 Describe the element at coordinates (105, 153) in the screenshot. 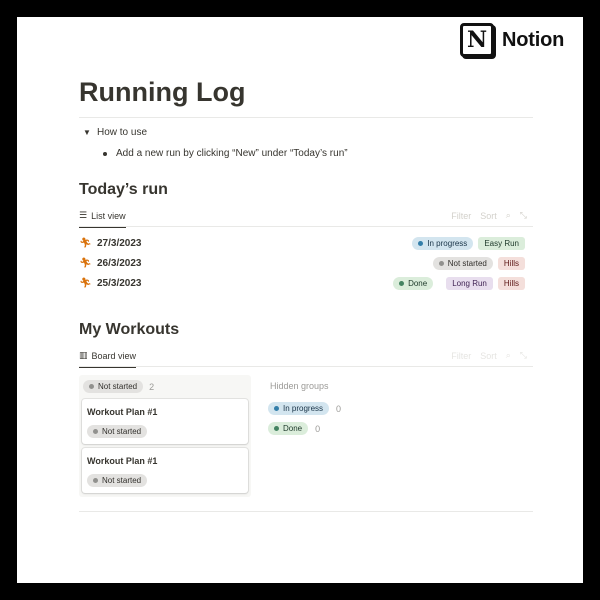

I see `bullet-dot` at that location.